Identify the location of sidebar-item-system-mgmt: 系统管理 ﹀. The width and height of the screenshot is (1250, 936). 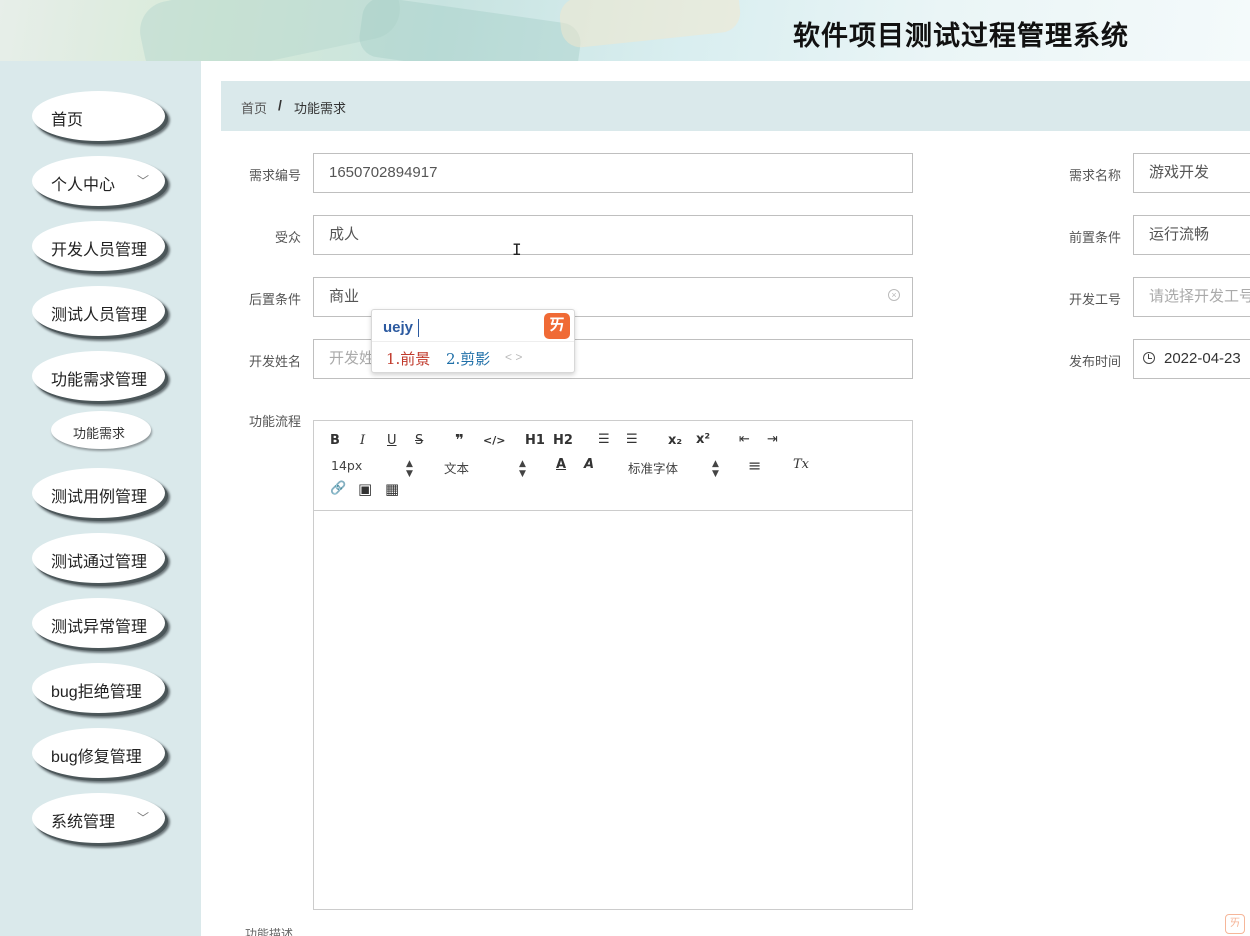
(98, 818).